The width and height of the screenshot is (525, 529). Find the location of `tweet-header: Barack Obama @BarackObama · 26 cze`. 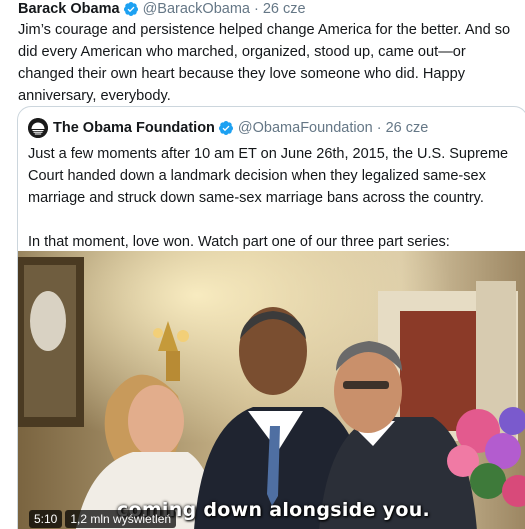

tweet-header: Barack Obama @BarackObama · 26 cze is located at coordinates (162, 9).